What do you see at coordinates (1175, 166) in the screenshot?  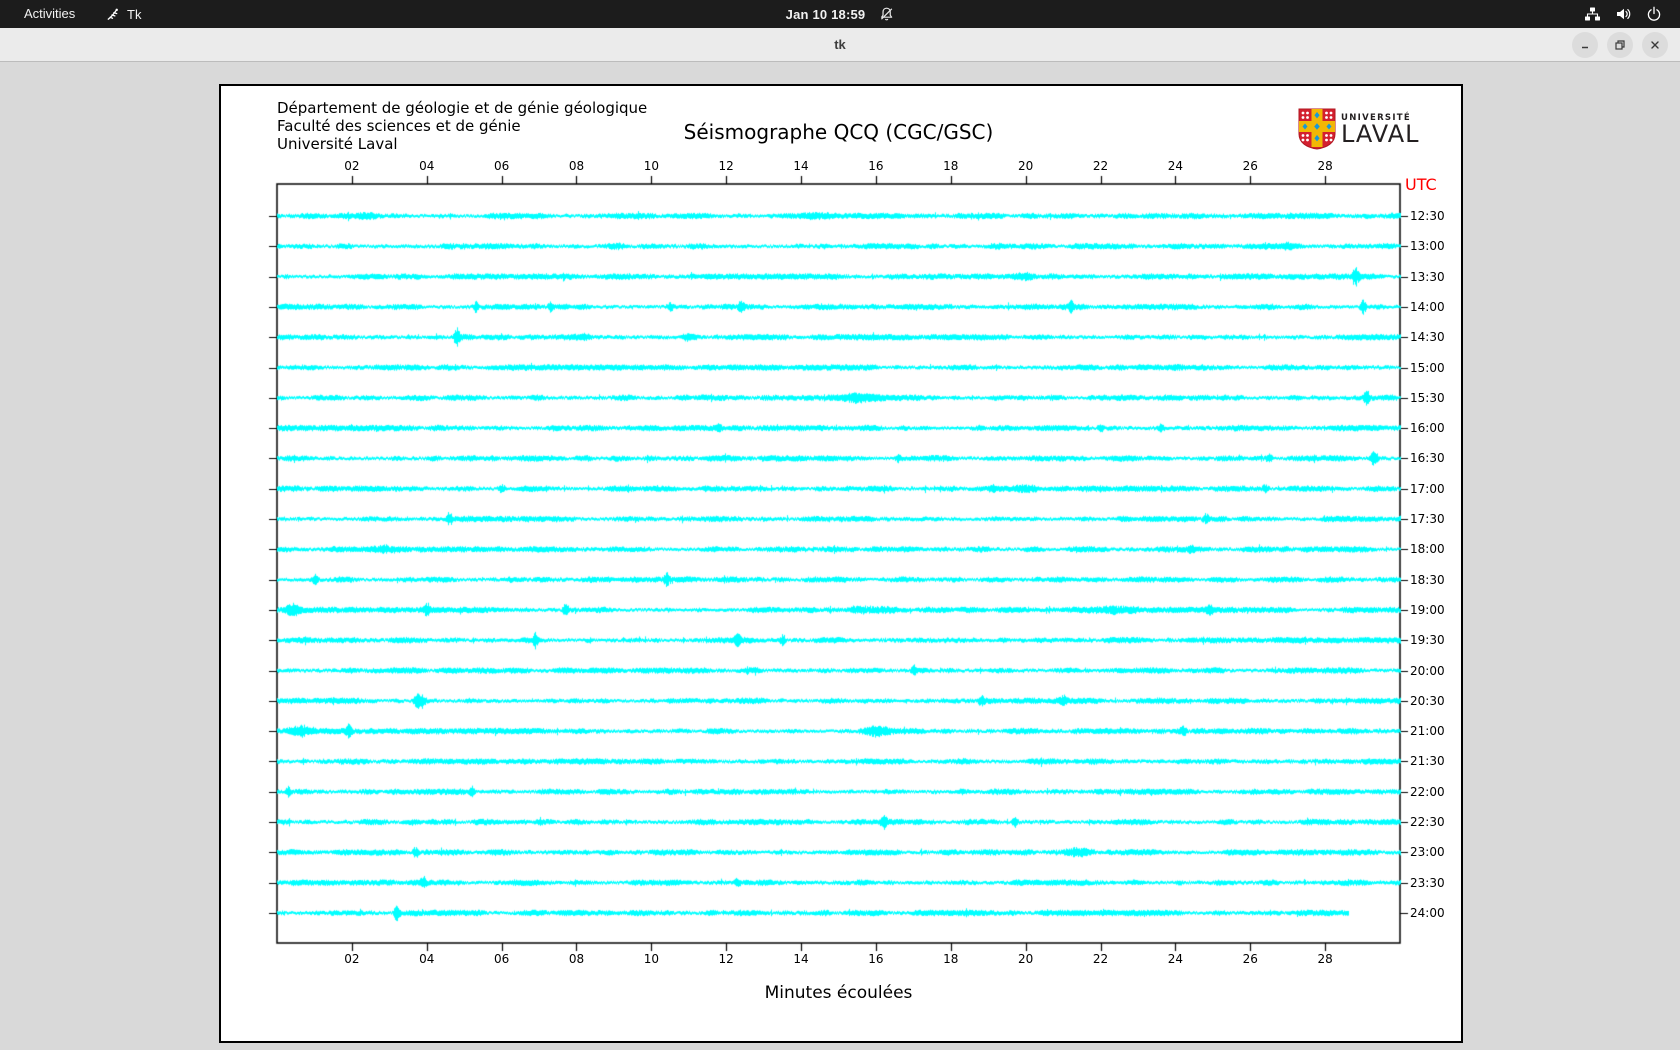 I see `x-tick-label-top: 24` at bounding box center [1175, 166].